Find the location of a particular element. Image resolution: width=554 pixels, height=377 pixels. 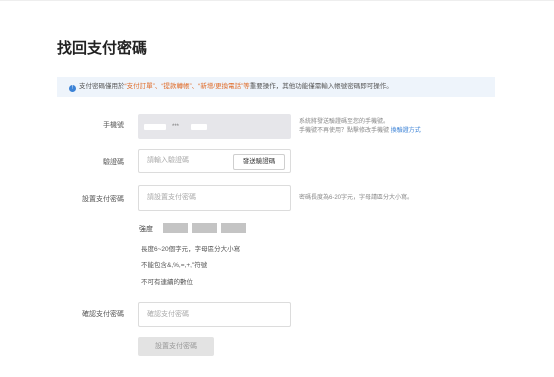

set-password-label: 設置支付密碼 is located at coordinates (103, 199).